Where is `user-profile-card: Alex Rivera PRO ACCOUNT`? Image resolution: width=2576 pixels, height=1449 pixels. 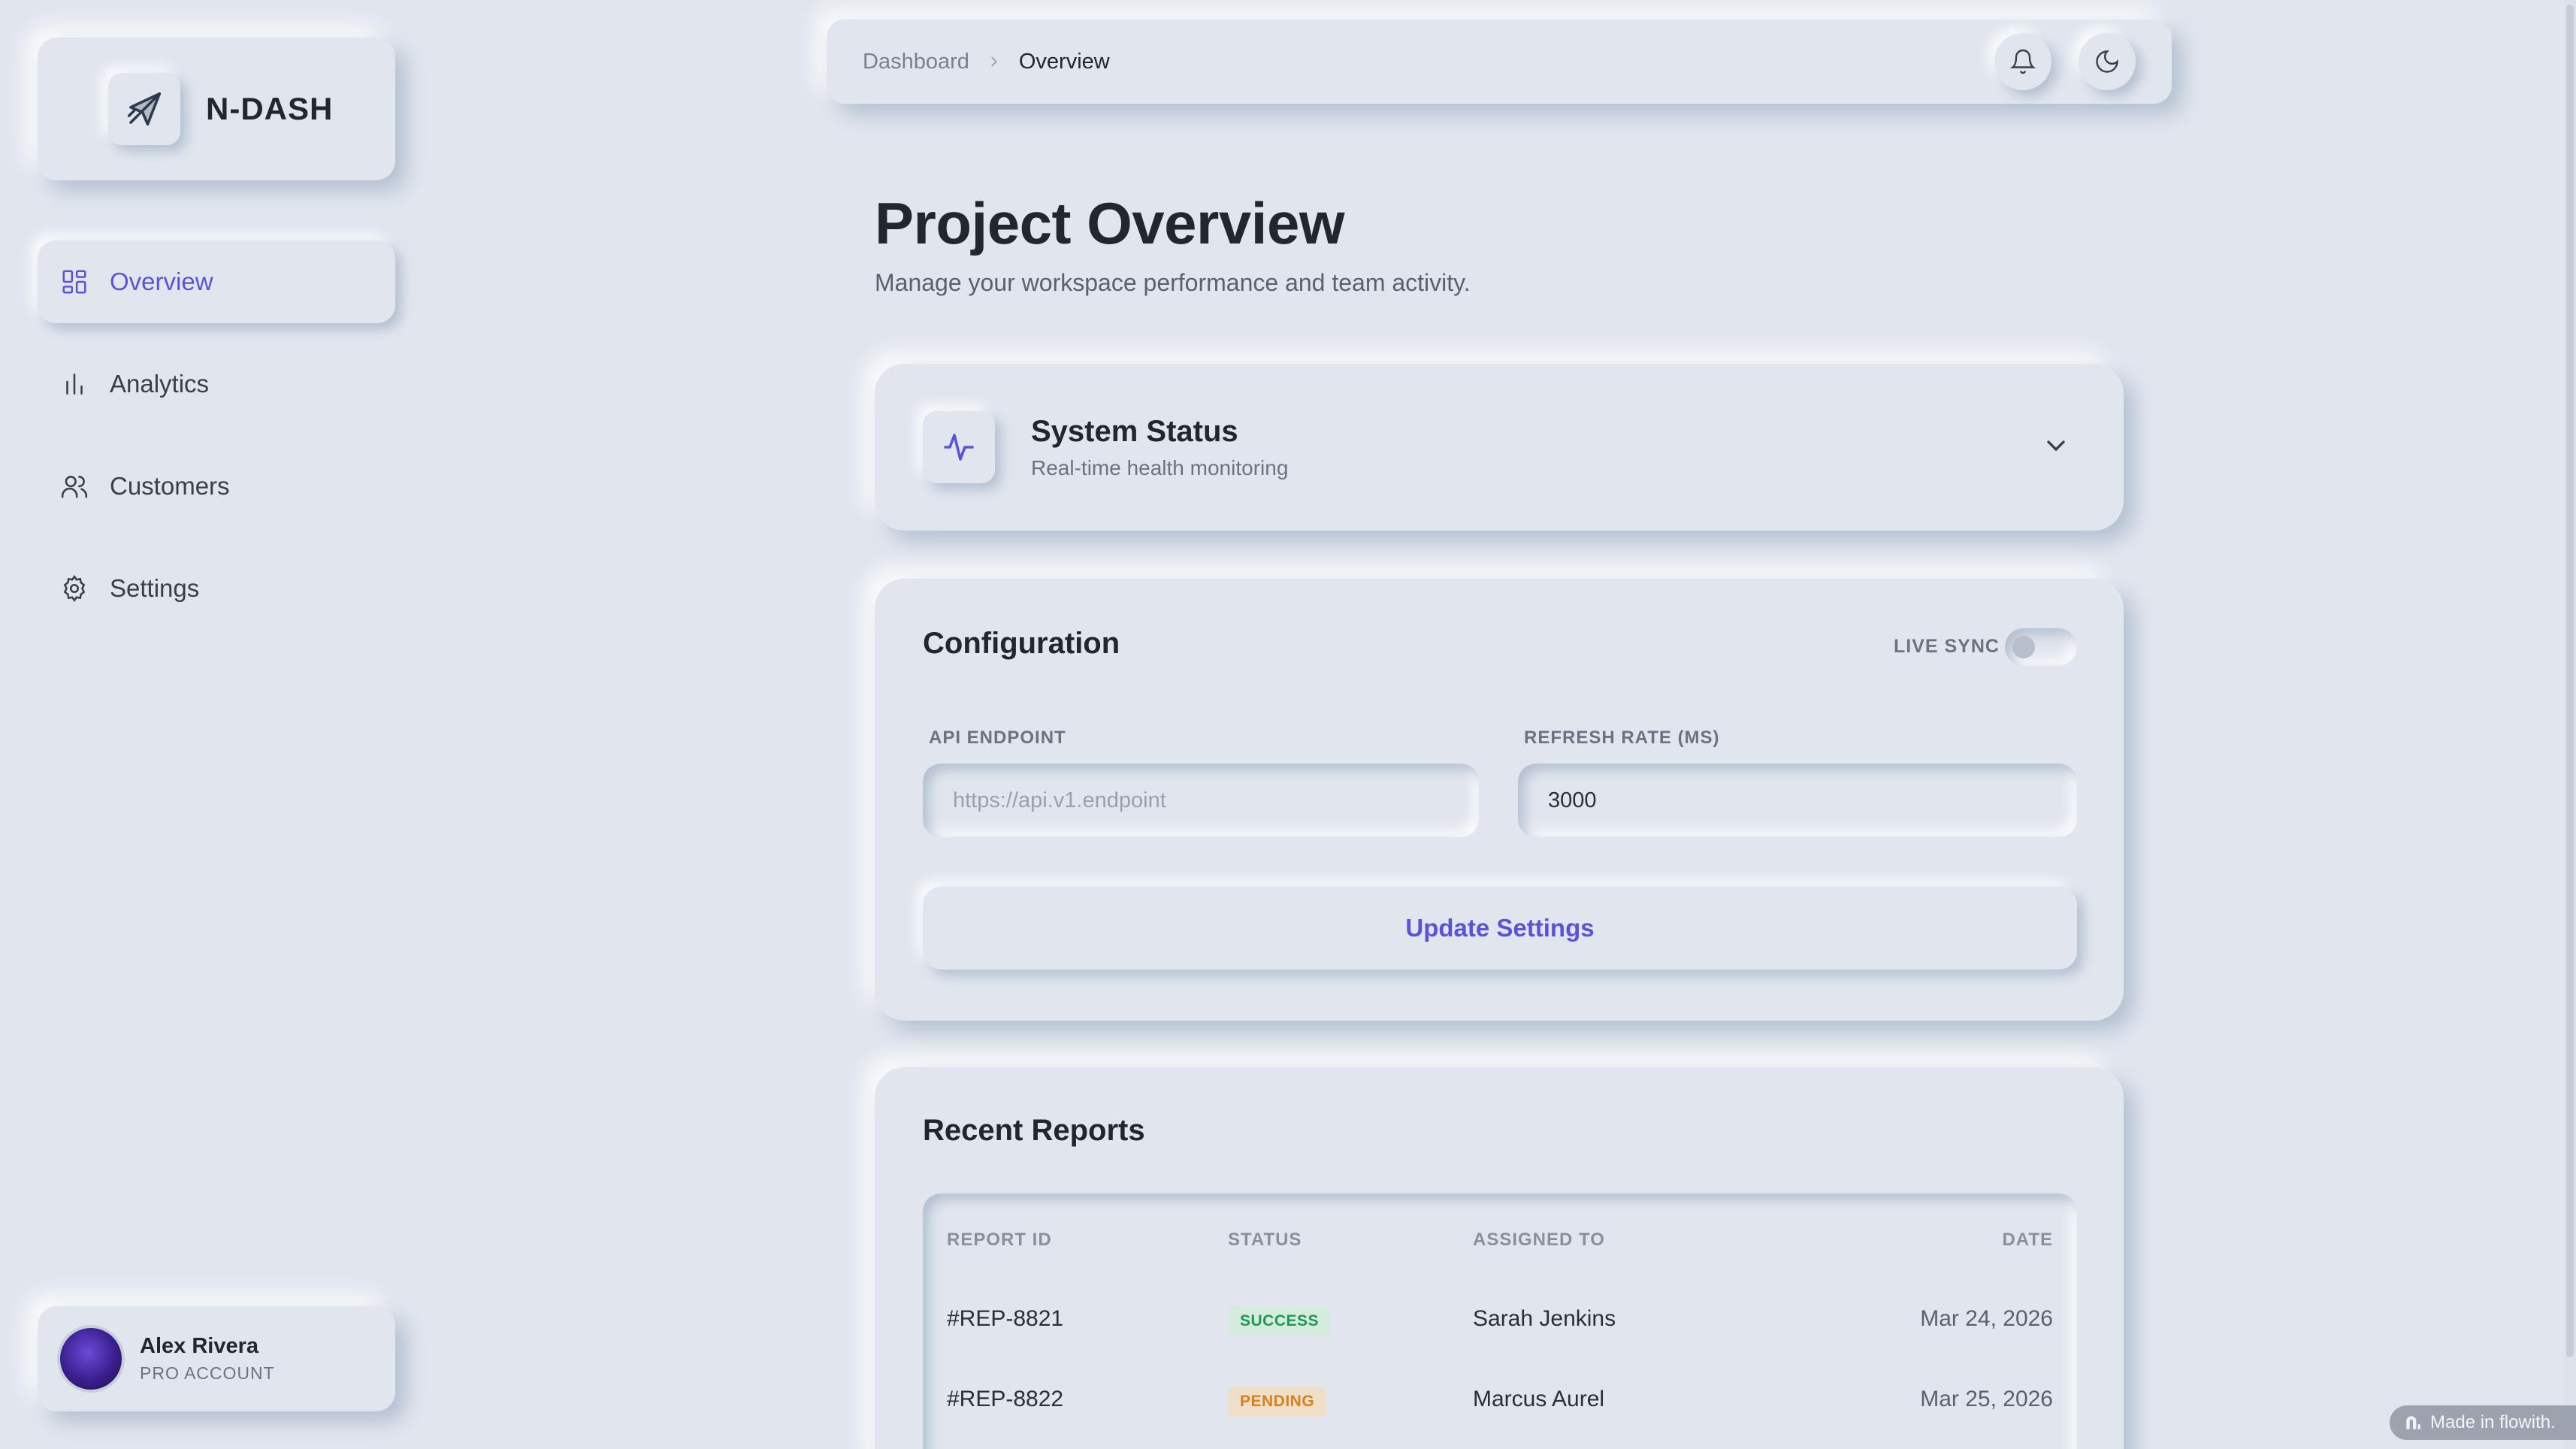 user-profile-card: Alex Rivera PRO ACCOUNT is located at coordinates (217, 1358).